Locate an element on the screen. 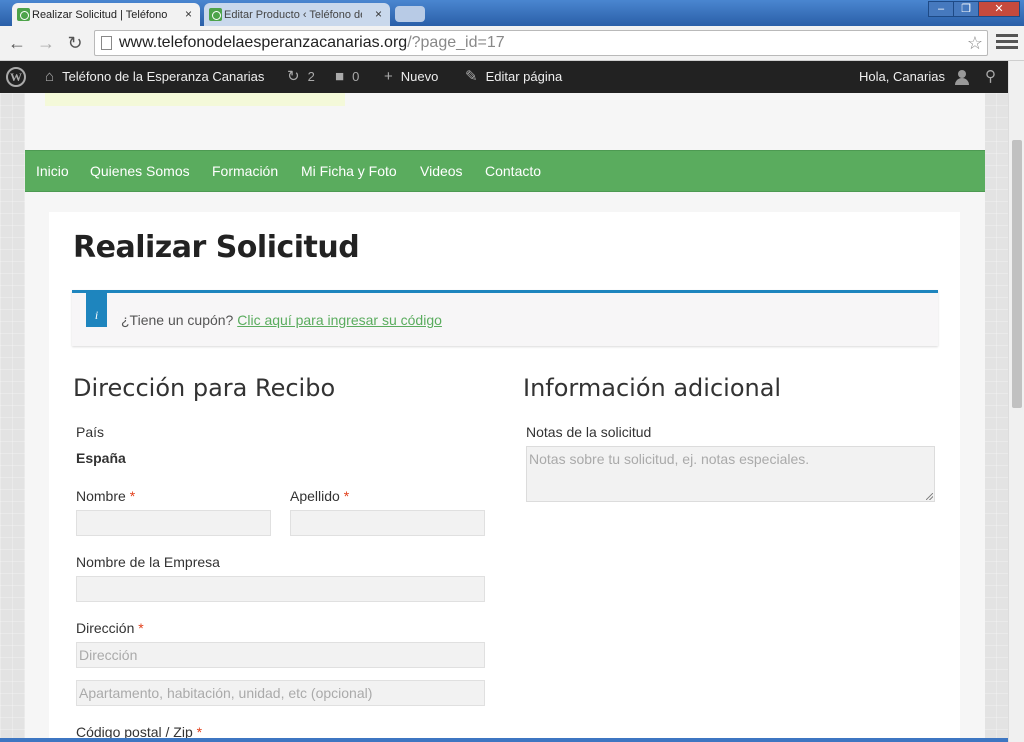 The height and width of the screenshot is (742, 1024). pencil-icon: ✎ is located at coordinates (471, 76).